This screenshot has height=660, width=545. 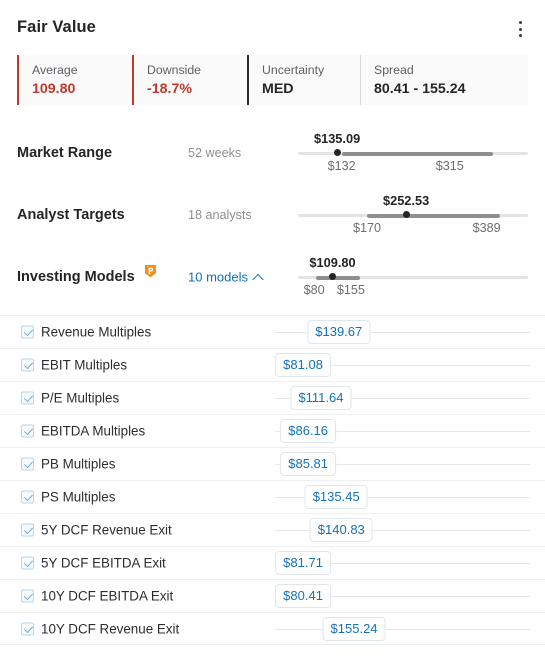 What do you see at coordinates (189, 80) in the screenshot?
I see `stat-downside: Downside -18.7%` at bounding box center [189, 80].